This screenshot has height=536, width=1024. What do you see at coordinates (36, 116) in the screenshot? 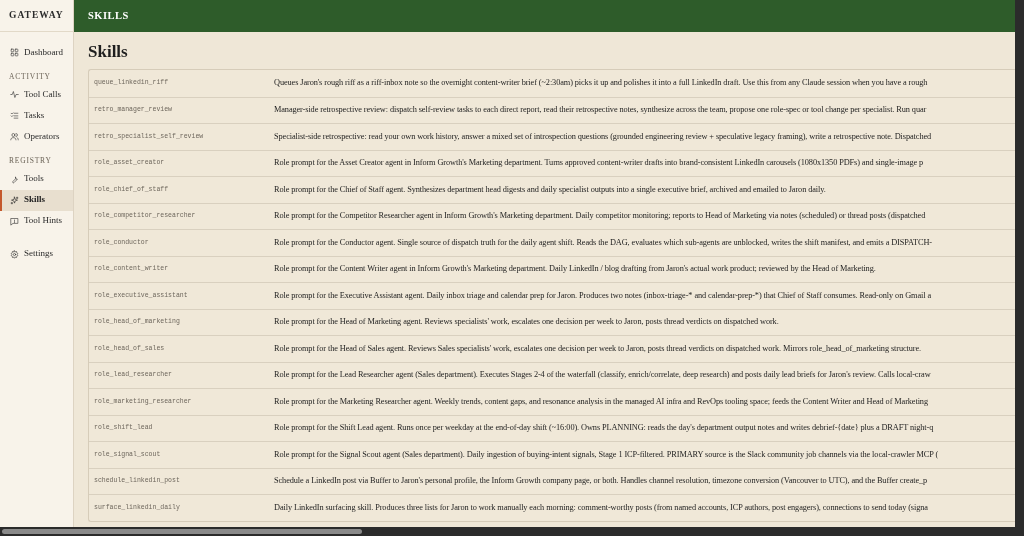
I see `nav-item: Tasks` at bounding box center [36, 116].